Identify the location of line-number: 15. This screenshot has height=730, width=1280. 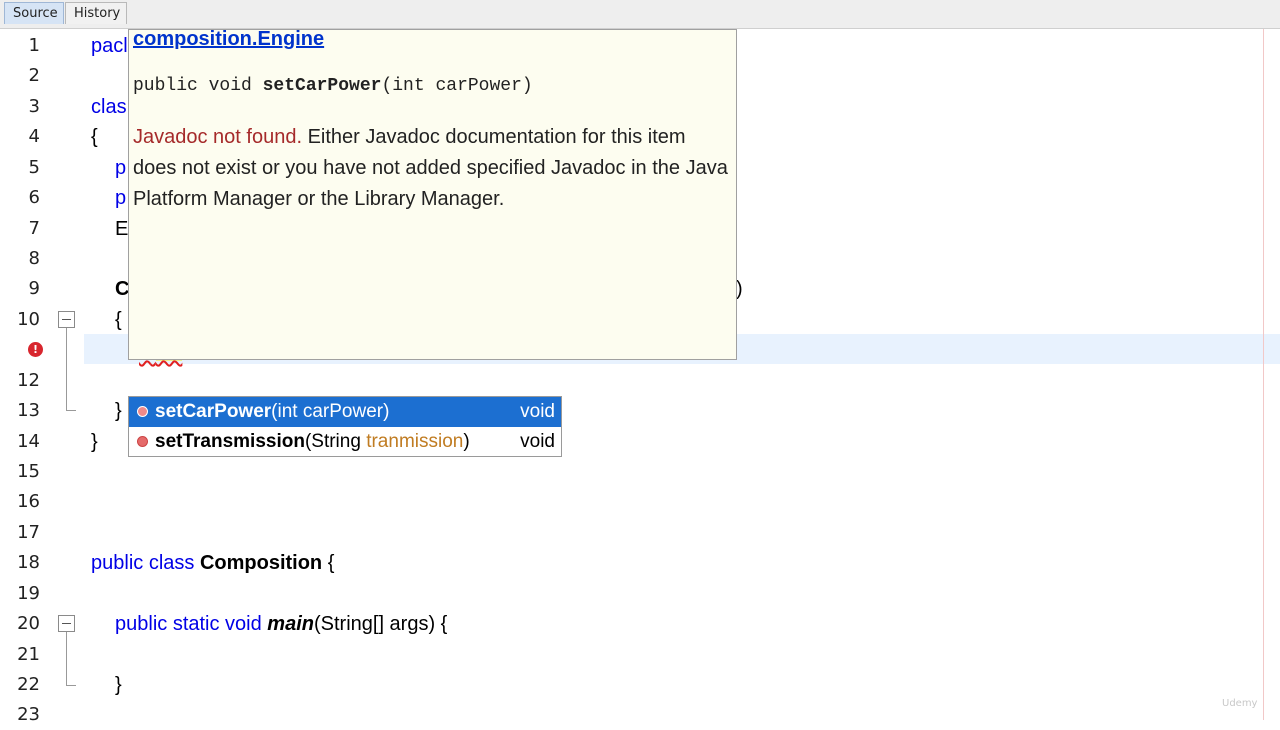
(28, 471).